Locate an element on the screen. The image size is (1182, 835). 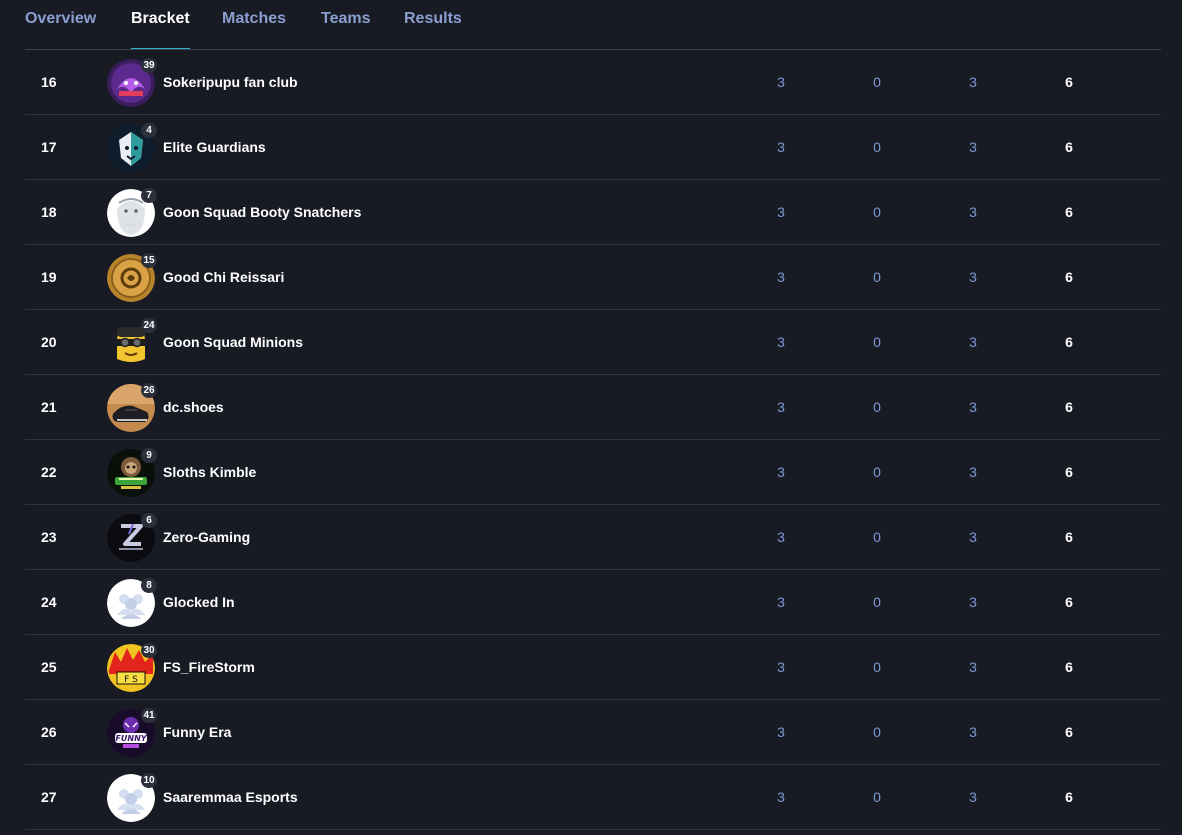
tab-overview: Overview is located at coordinates (60, 30).